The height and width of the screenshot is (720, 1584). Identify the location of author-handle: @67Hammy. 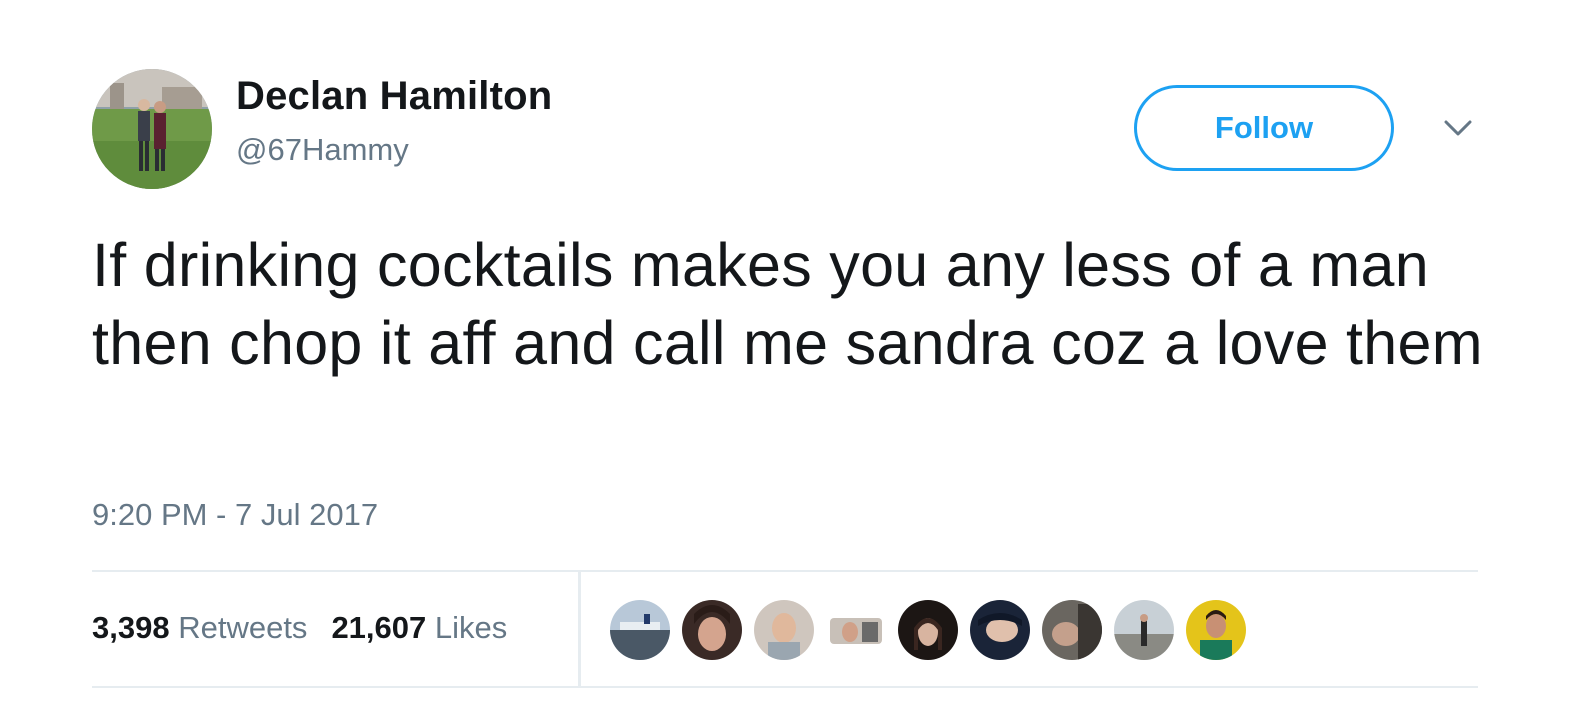
(322, 150).